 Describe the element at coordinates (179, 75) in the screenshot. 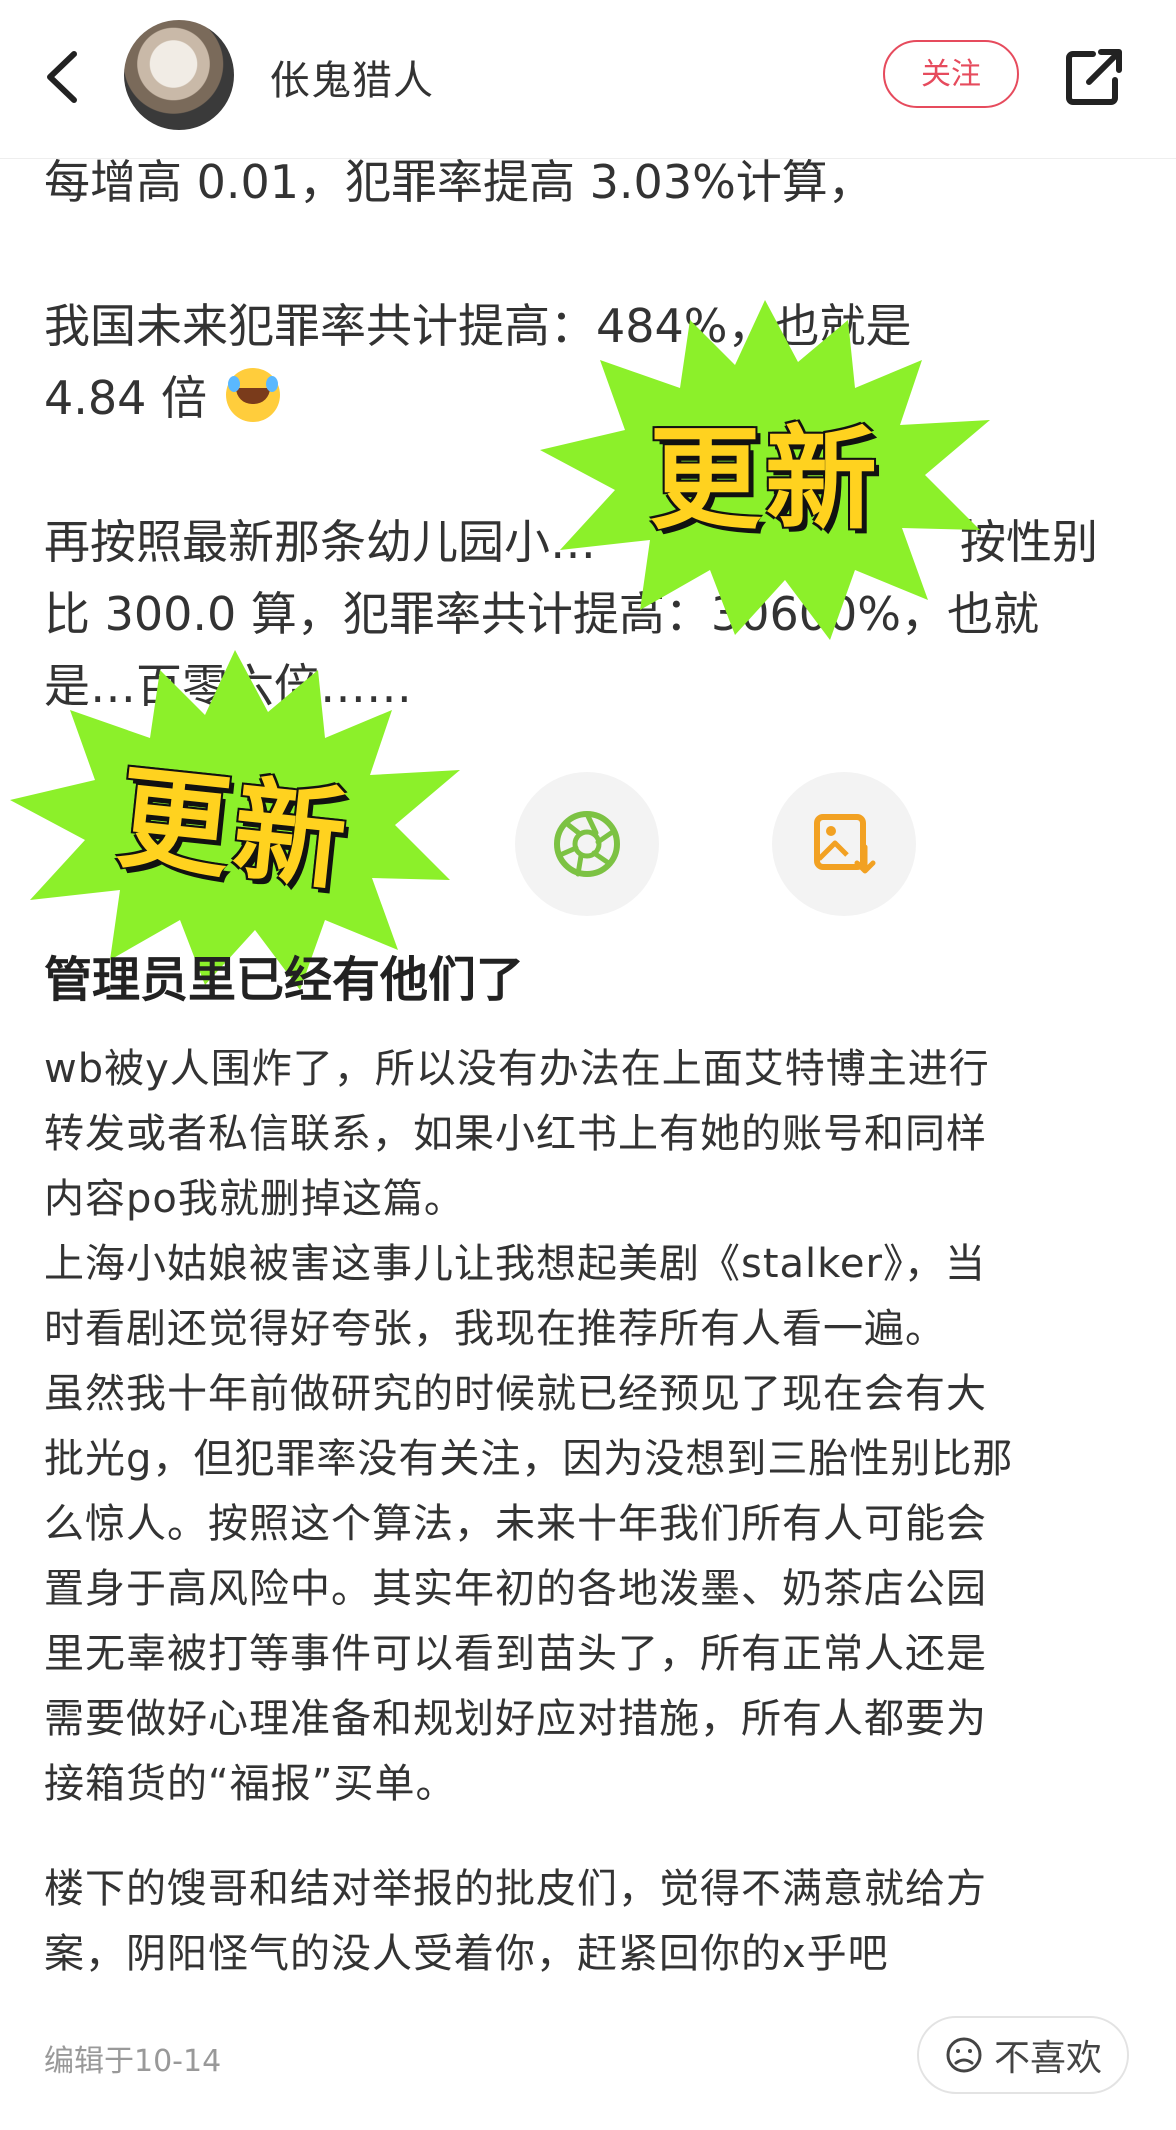

I see `avatar` at that location.